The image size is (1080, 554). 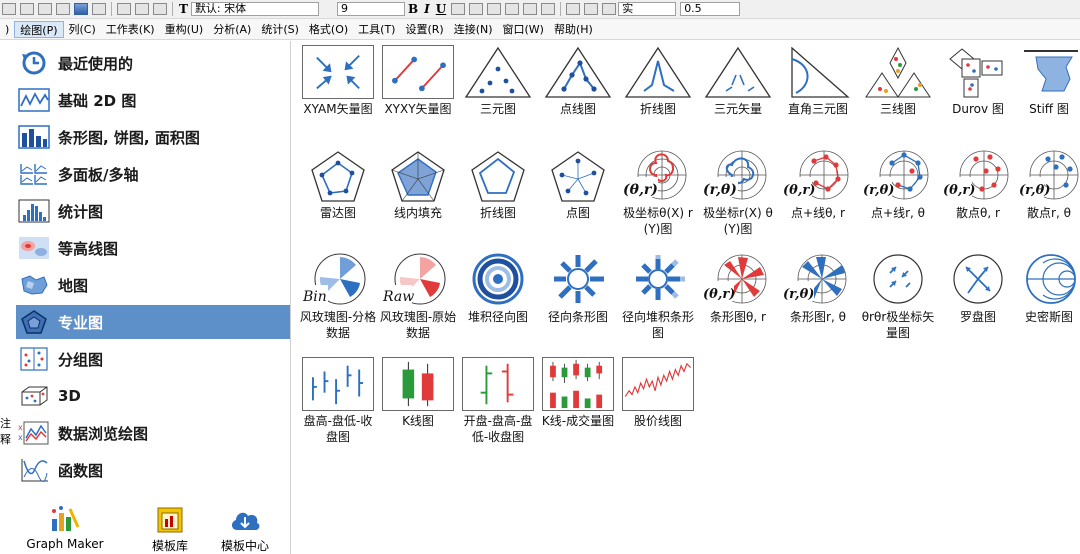 I want to click on graph-maker-button: Graph Maker, so click(x=65, y=527).